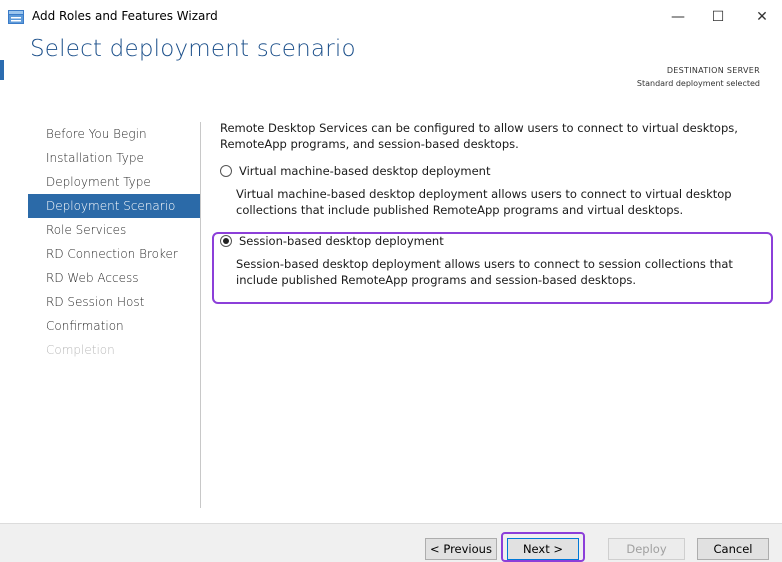  What do you see at coordinates (114, 326) in the screenshot?
I see `nav-item-confirmation: Confirmation` at bounding box center [114, 326].